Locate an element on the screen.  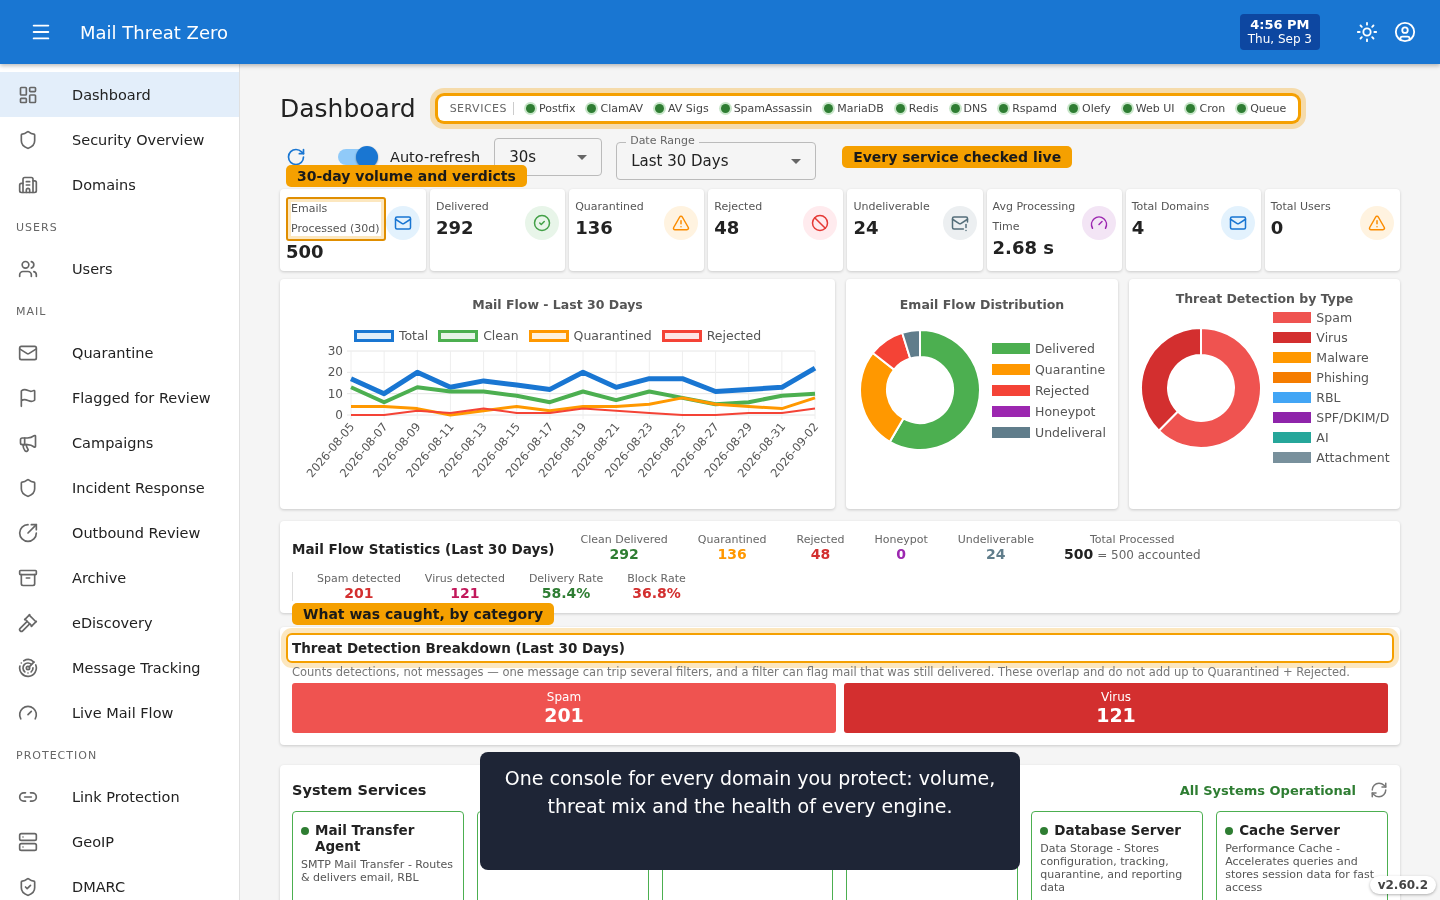
chart-title: Mail Flow - Last 30 Days is located at coordinates (557, 304).